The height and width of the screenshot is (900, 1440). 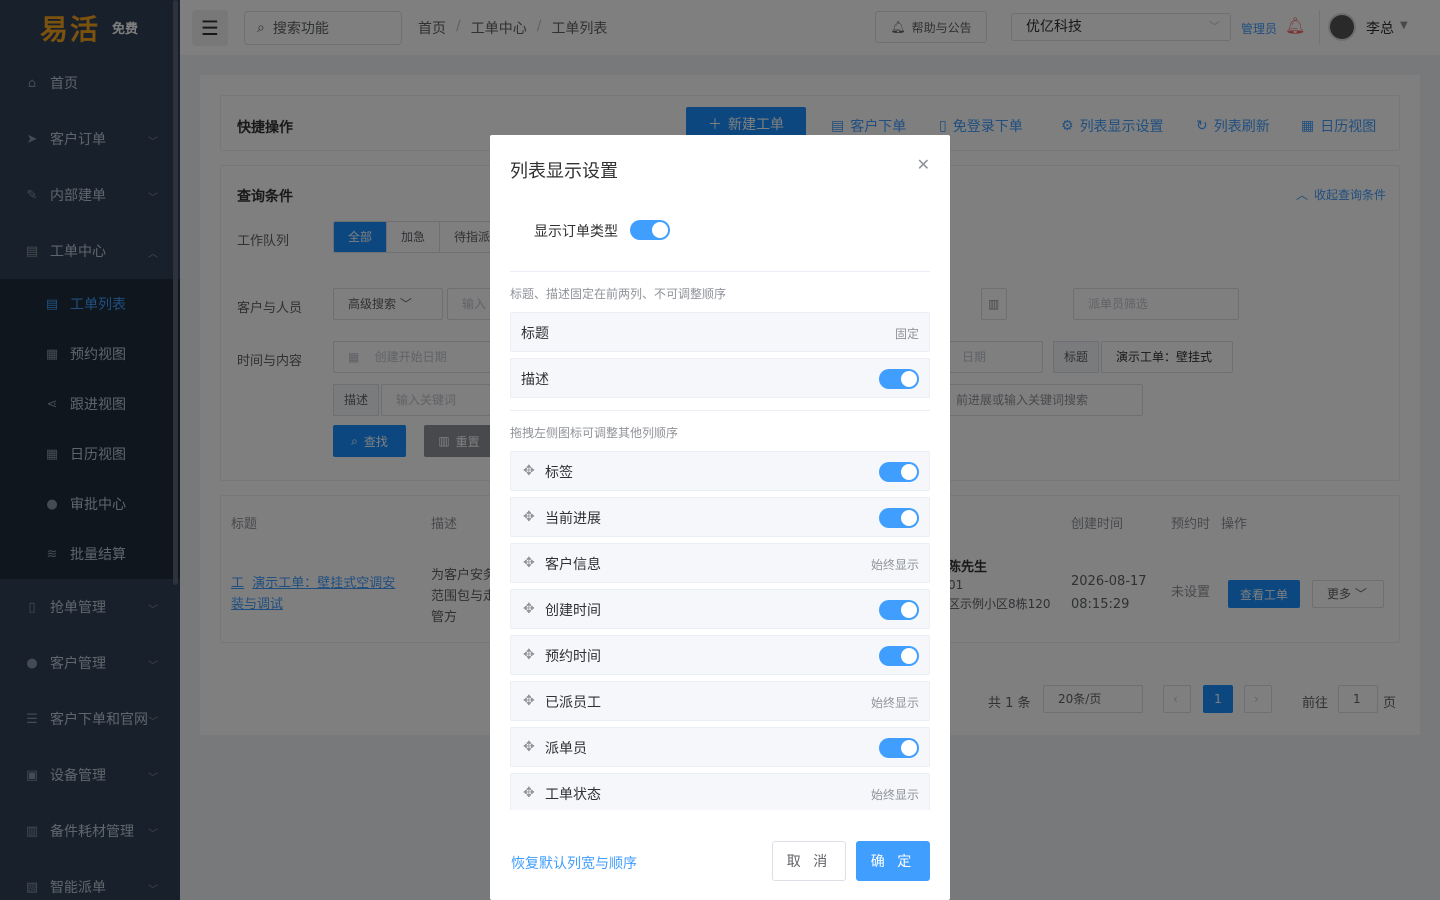 I want to click on column-label: 客户信息, so click(x=573, y=565).